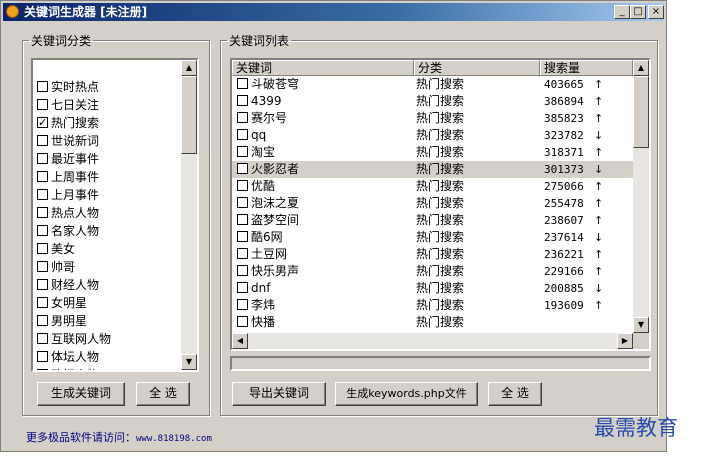  Describe the element at coordinates (656, 12) in the screenshot. I see `close-button: ×` at that location.